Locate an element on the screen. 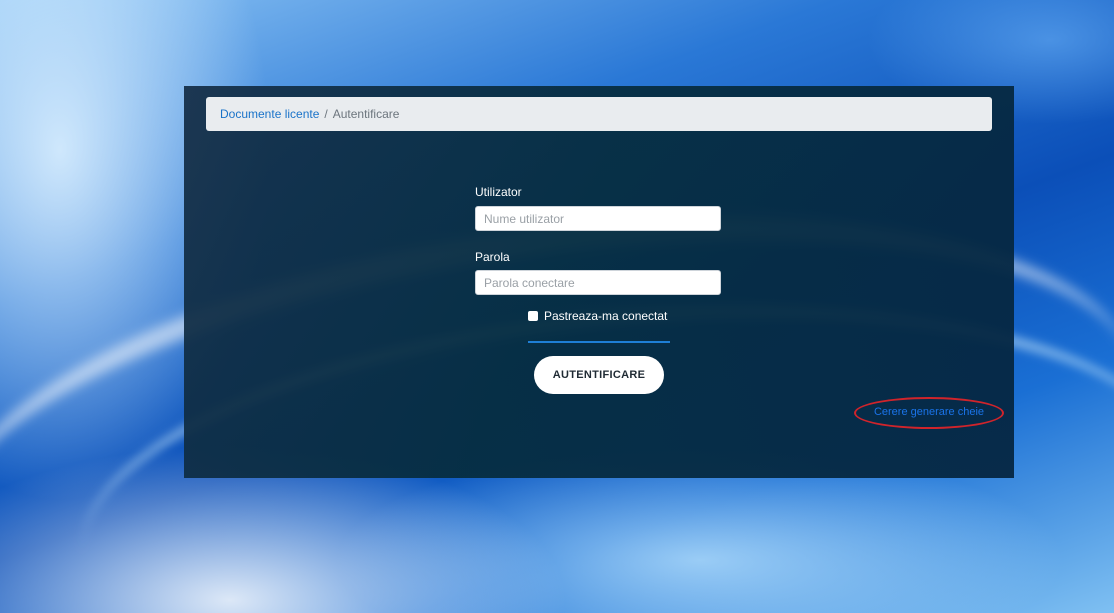 The width and height of the screenshot is (1114, 613). login-button: AUTENTIFICARE is located at coordinates (599, 375).